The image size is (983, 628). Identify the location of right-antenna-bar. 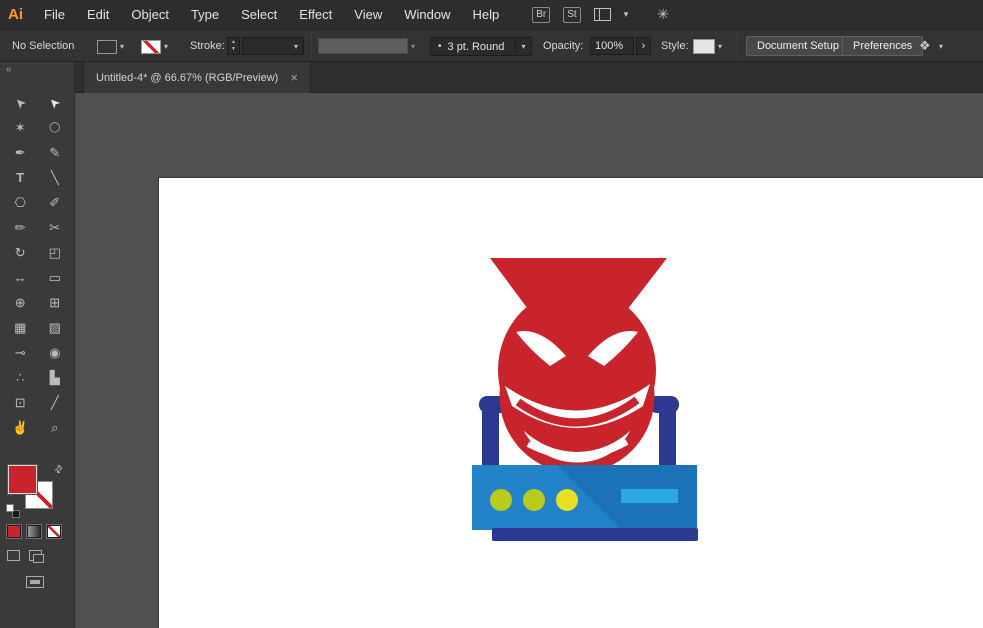
(667, 437).